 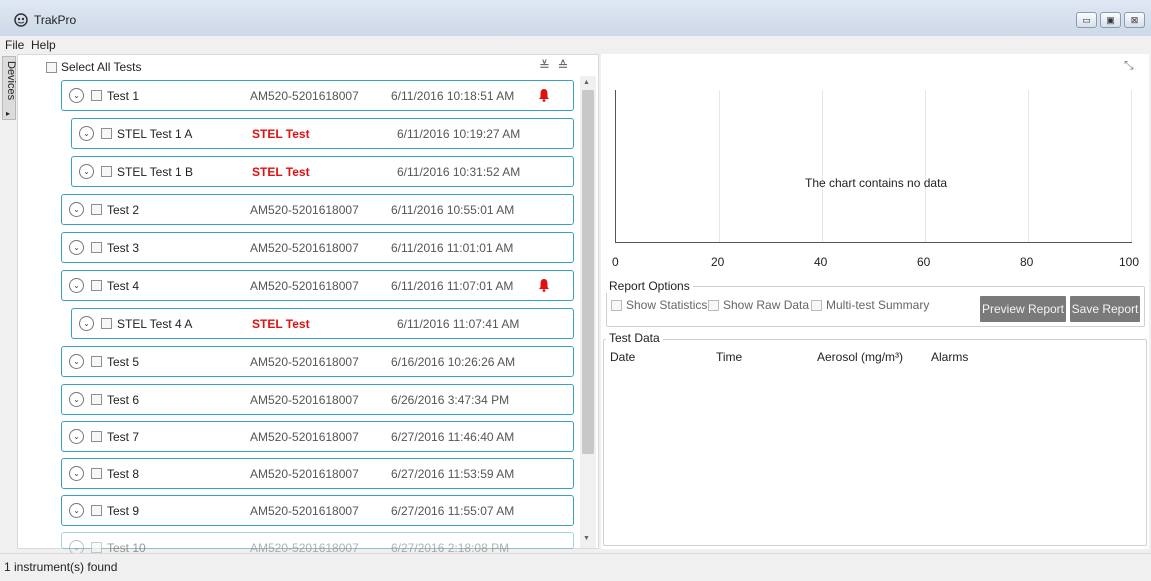 What do you see at coordinates (575, 567) in the screenshot?
I see `status-bar` at bounding box center [575, 567].